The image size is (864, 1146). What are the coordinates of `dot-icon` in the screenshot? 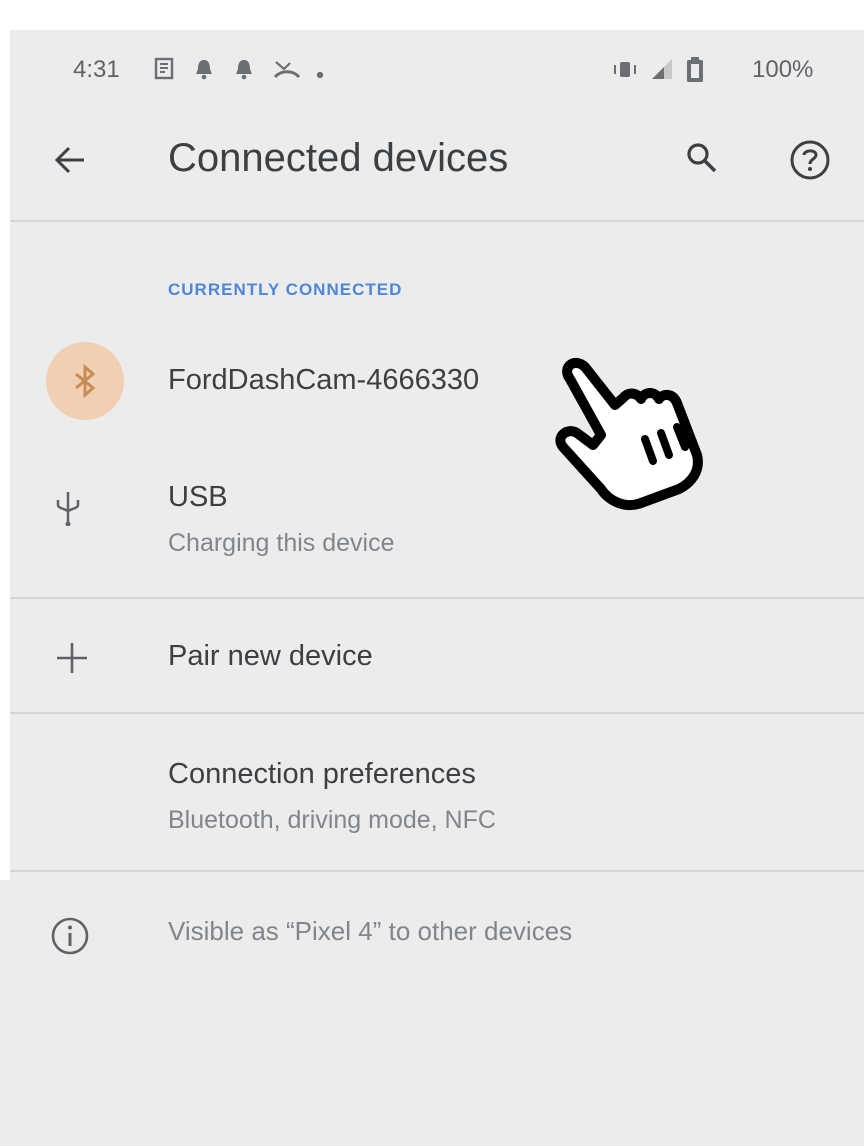 It's located at (320, 75).